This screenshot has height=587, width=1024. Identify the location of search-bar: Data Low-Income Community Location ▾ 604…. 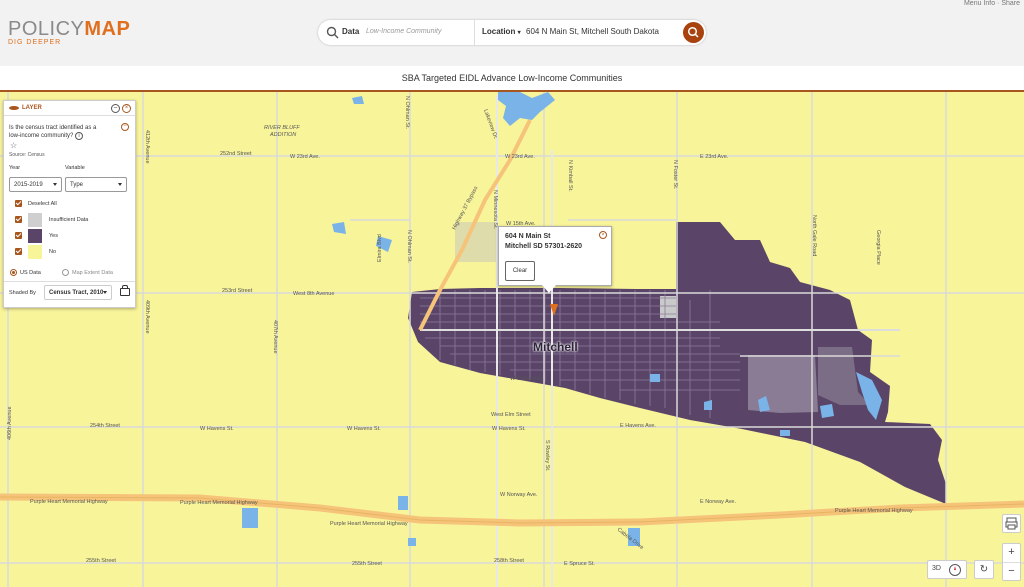
(512, 32).